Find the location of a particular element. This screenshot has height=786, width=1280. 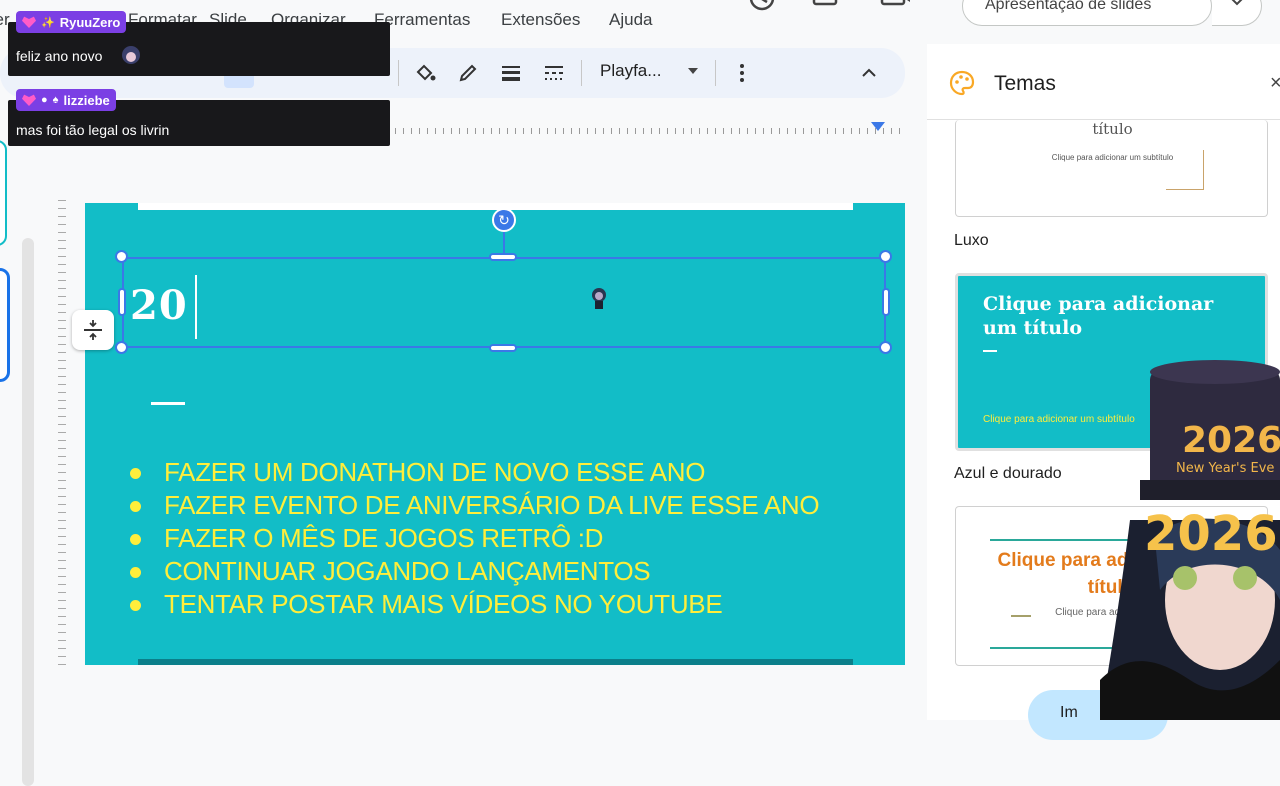

theme-name-luxo: Luxo is located at coordinates (971, 240).